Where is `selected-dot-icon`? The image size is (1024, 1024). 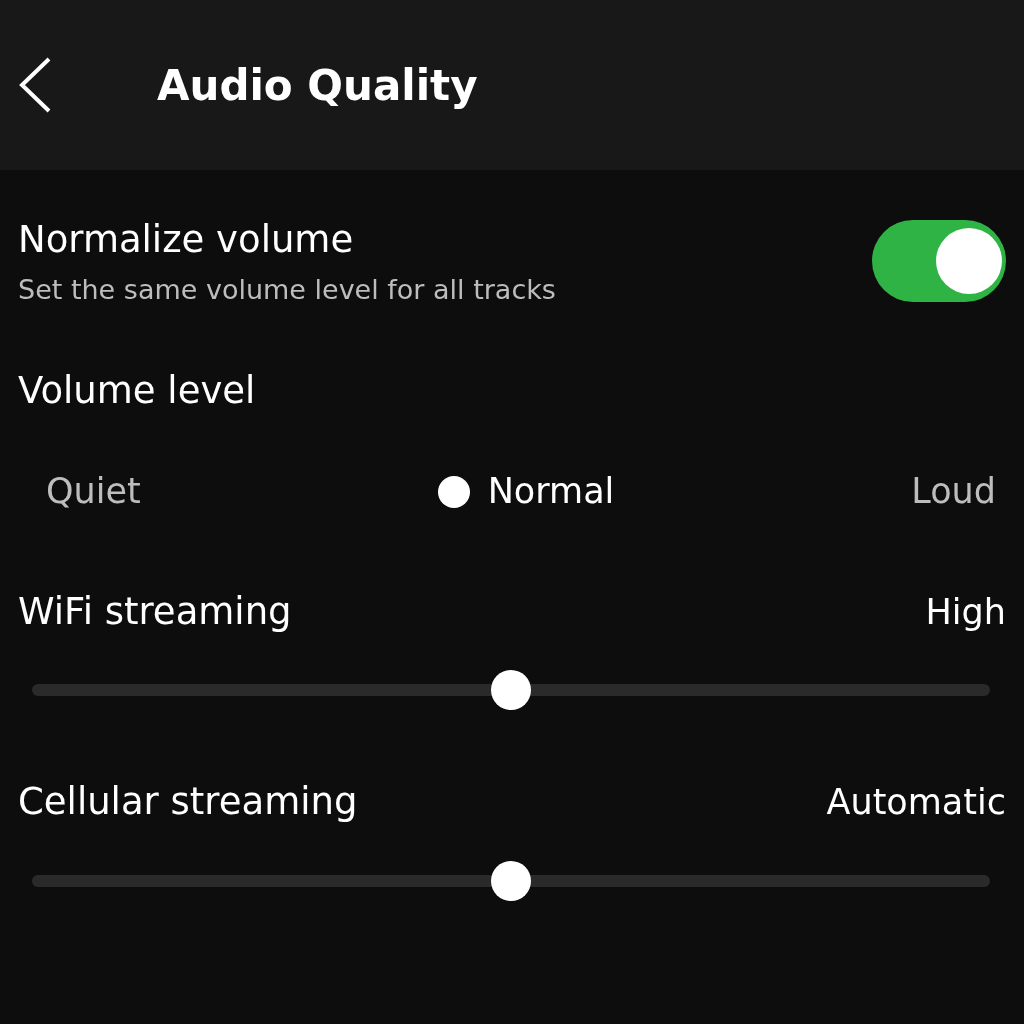
selected-dot-icon is located at coordinates (453, 491).